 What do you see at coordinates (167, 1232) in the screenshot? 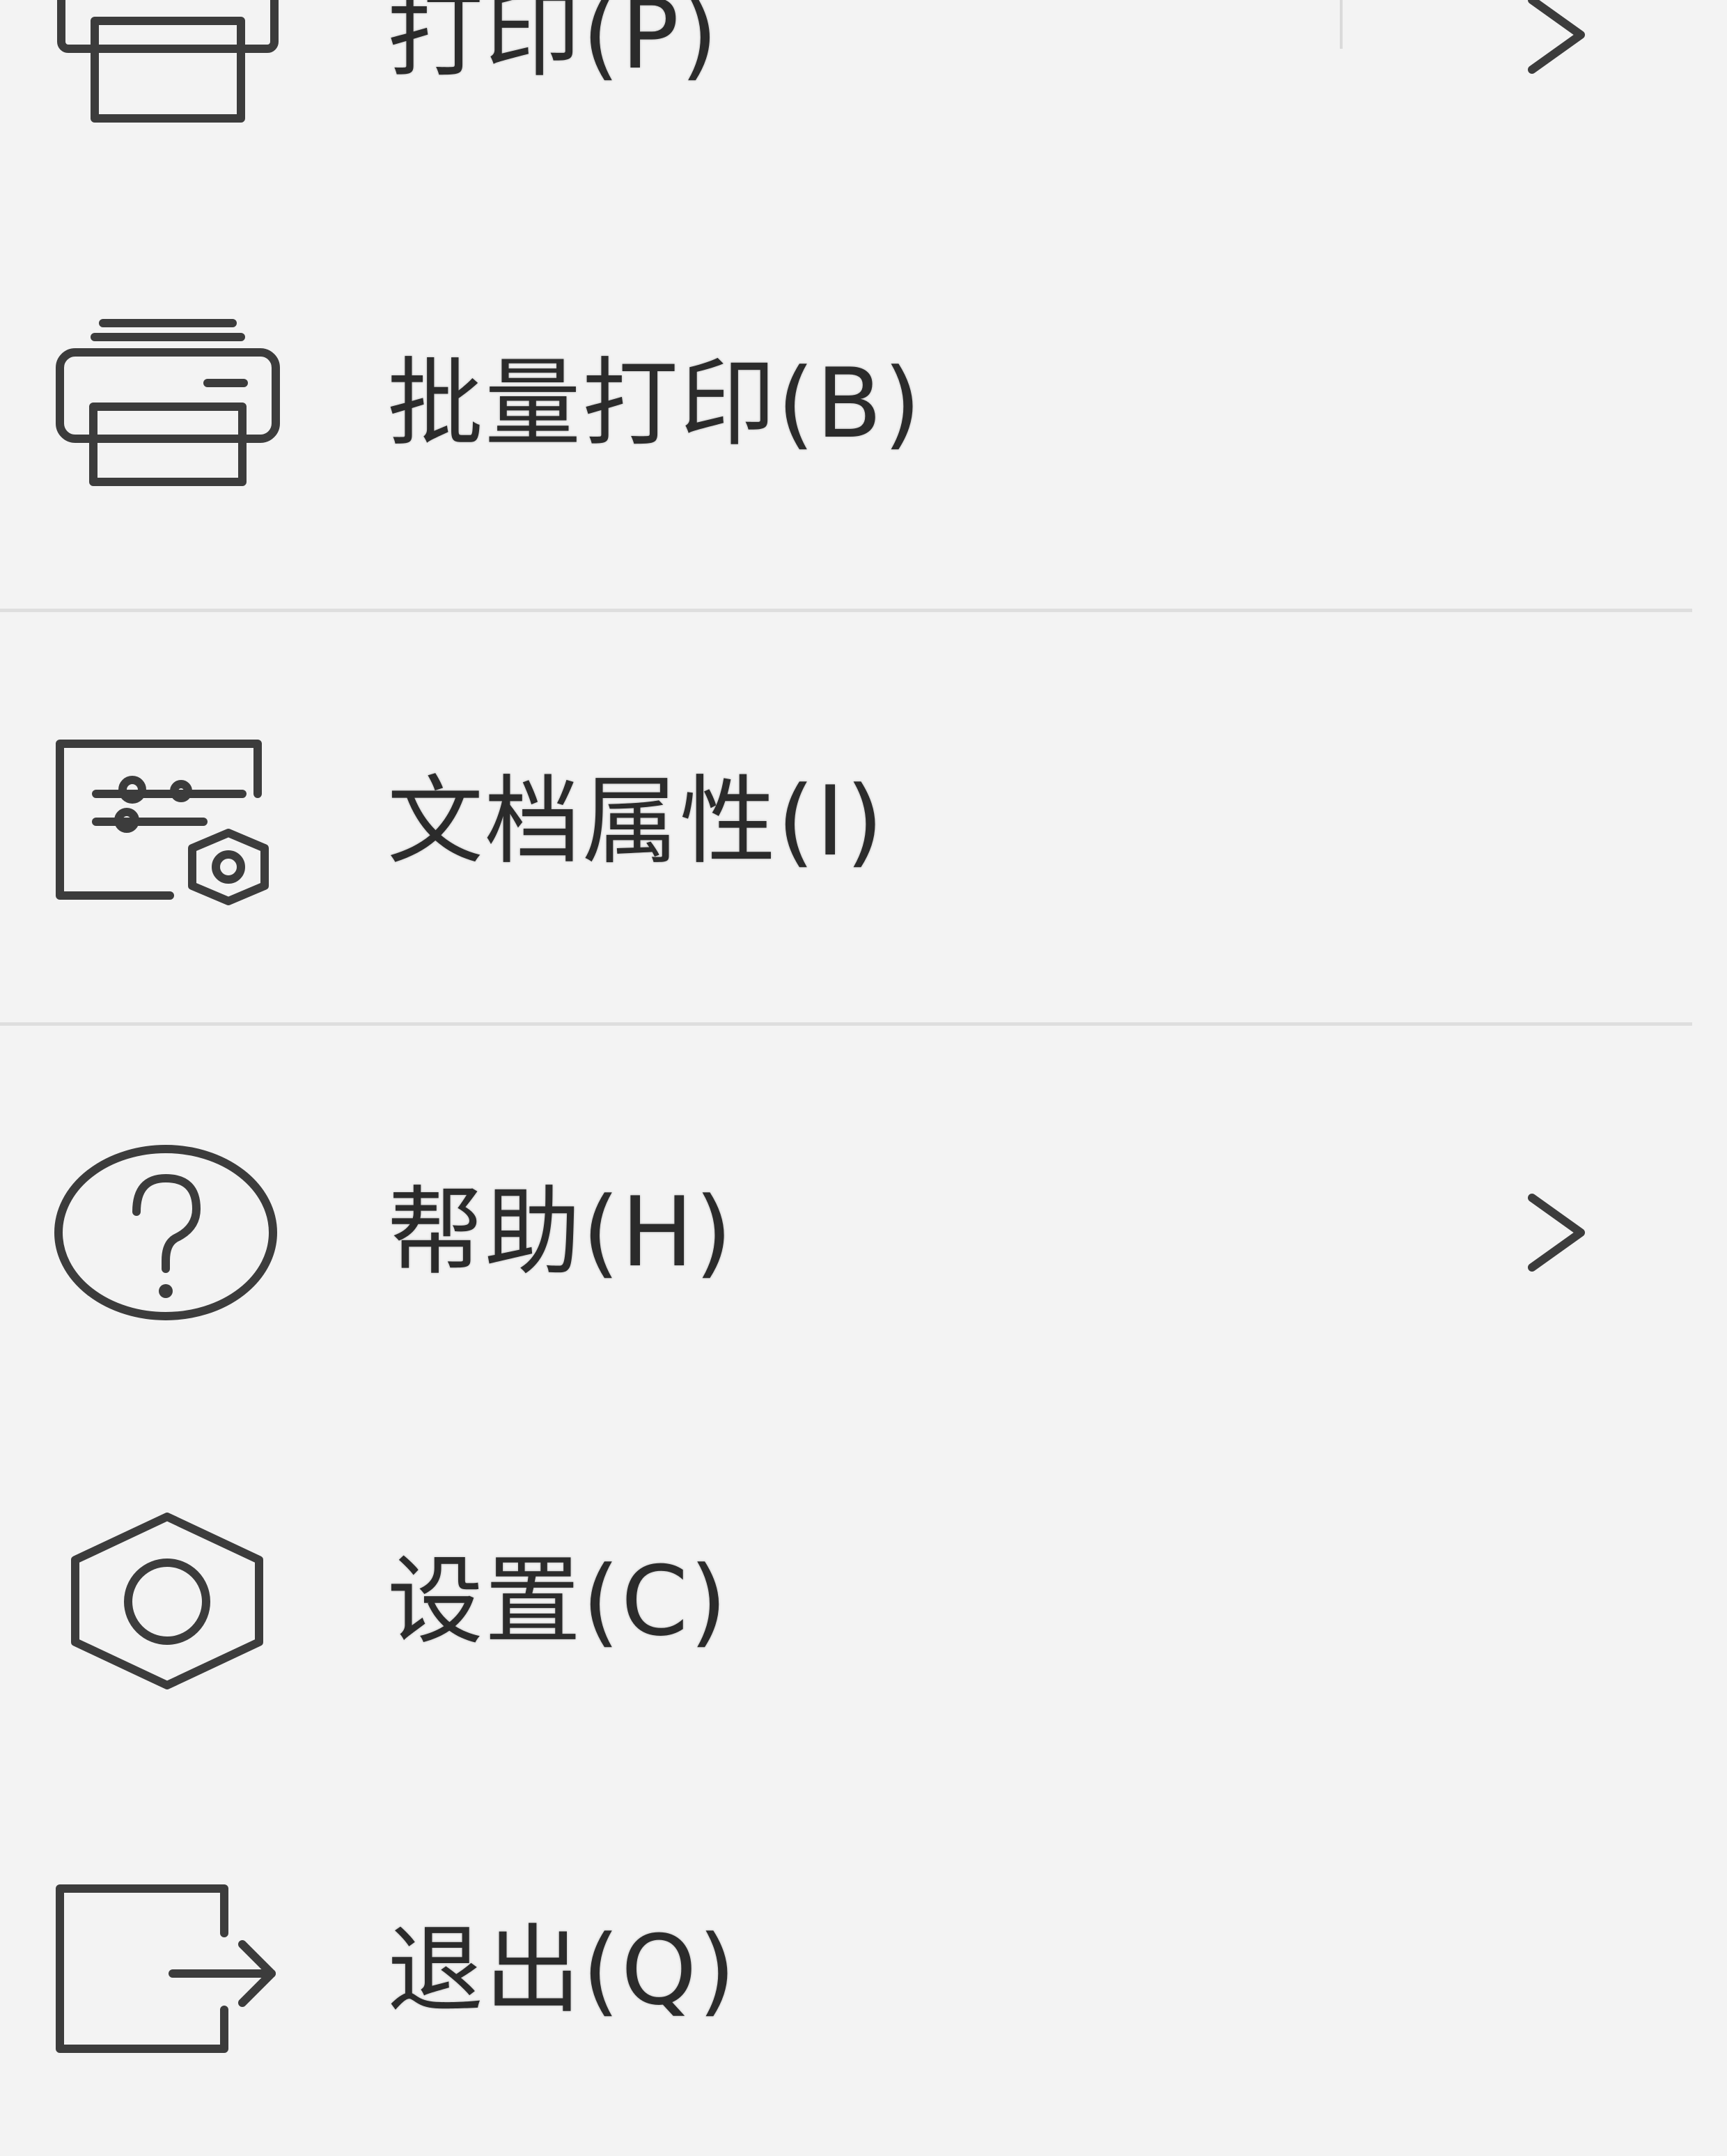
I see `help-icon` at bounding box center [167, 1232].